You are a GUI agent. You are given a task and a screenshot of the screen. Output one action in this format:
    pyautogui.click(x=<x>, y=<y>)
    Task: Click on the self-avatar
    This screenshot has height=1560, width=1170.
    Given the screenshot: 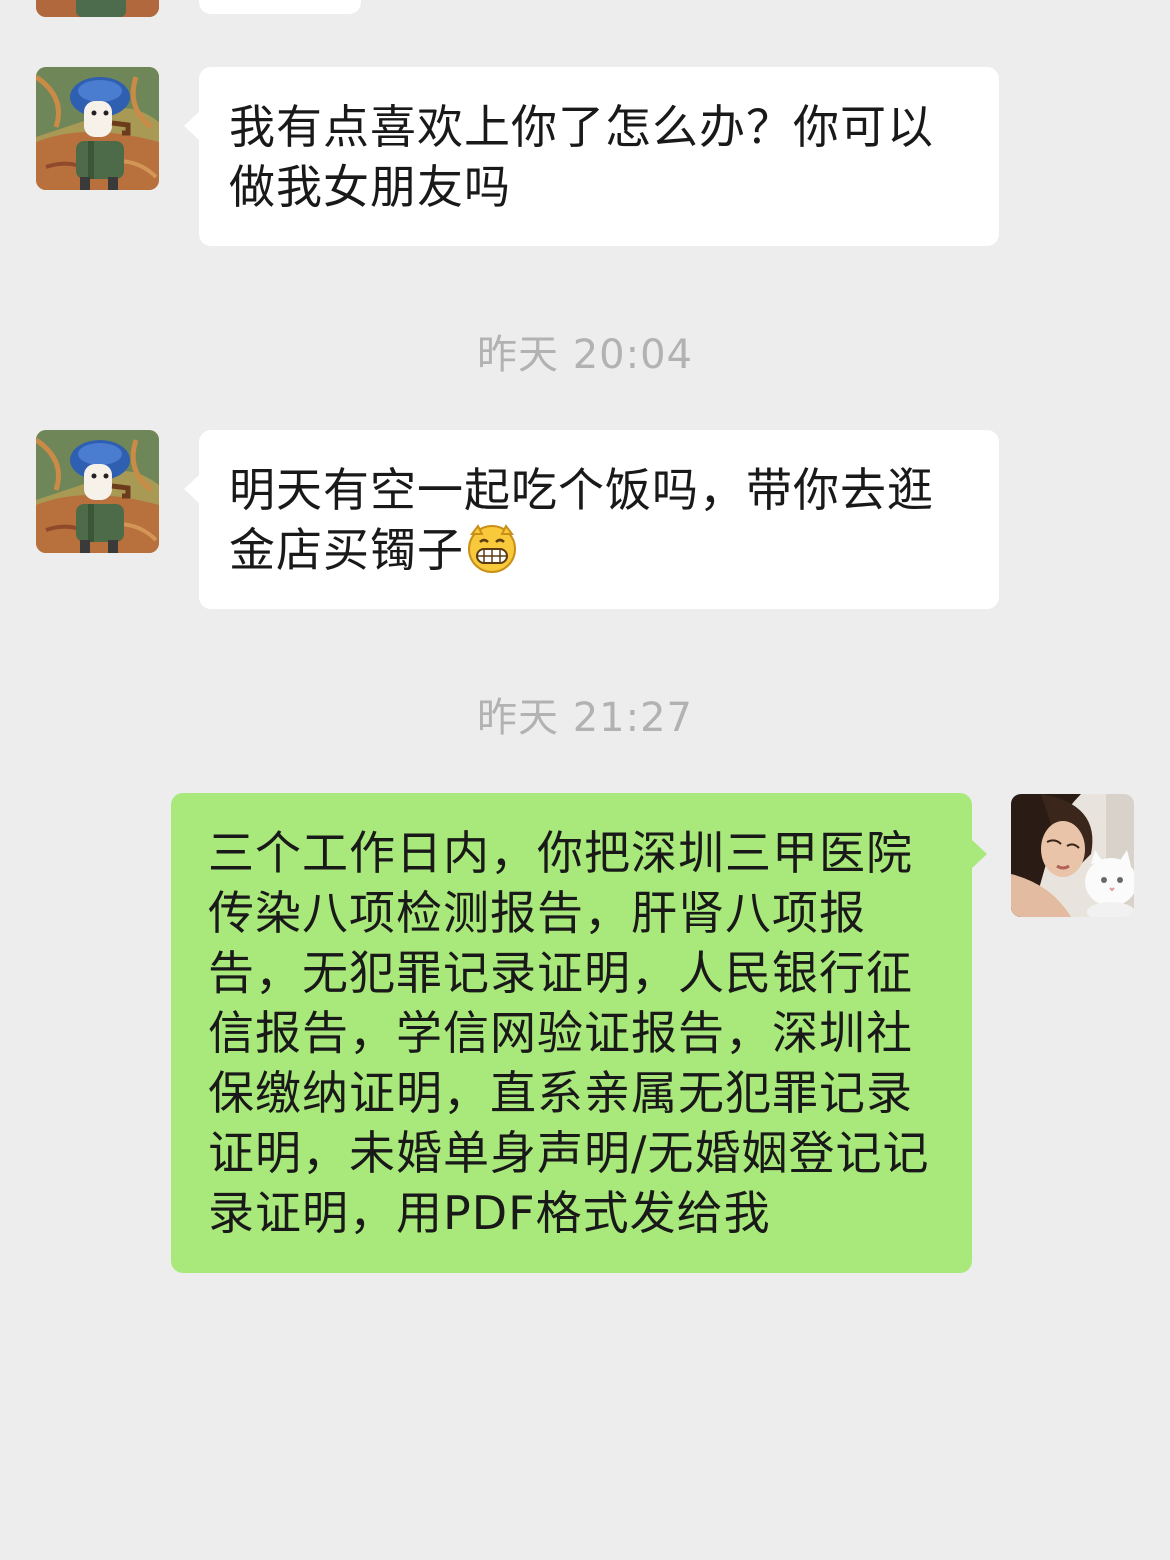 What is the action you would take?
    pyautogui.click(x=1072, y=855)
    